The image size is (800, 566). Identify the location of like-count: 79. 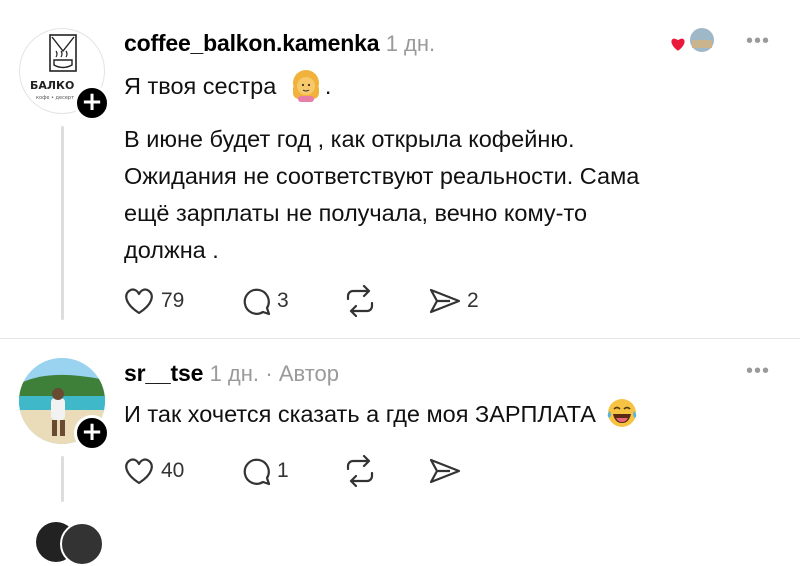
(173, 300).